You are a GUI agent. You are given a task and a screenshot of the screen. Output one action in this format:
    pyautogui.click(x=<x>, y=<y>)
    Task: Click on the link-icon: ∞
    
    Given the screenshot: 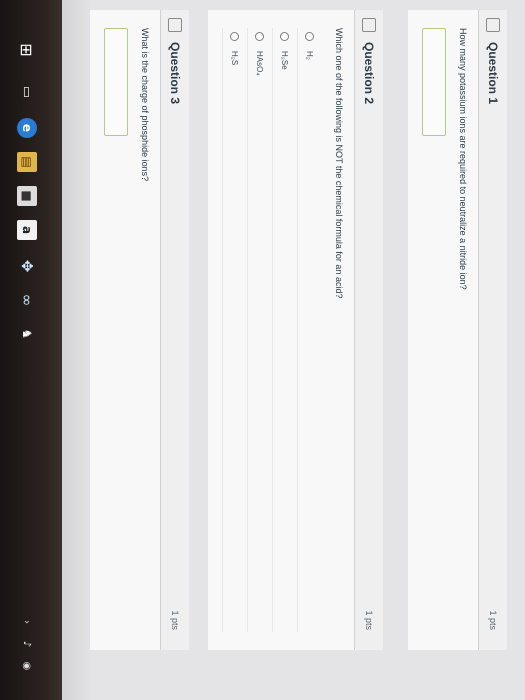 What is the action you would take?
    pyautogui.click(x=27, y=300)
    